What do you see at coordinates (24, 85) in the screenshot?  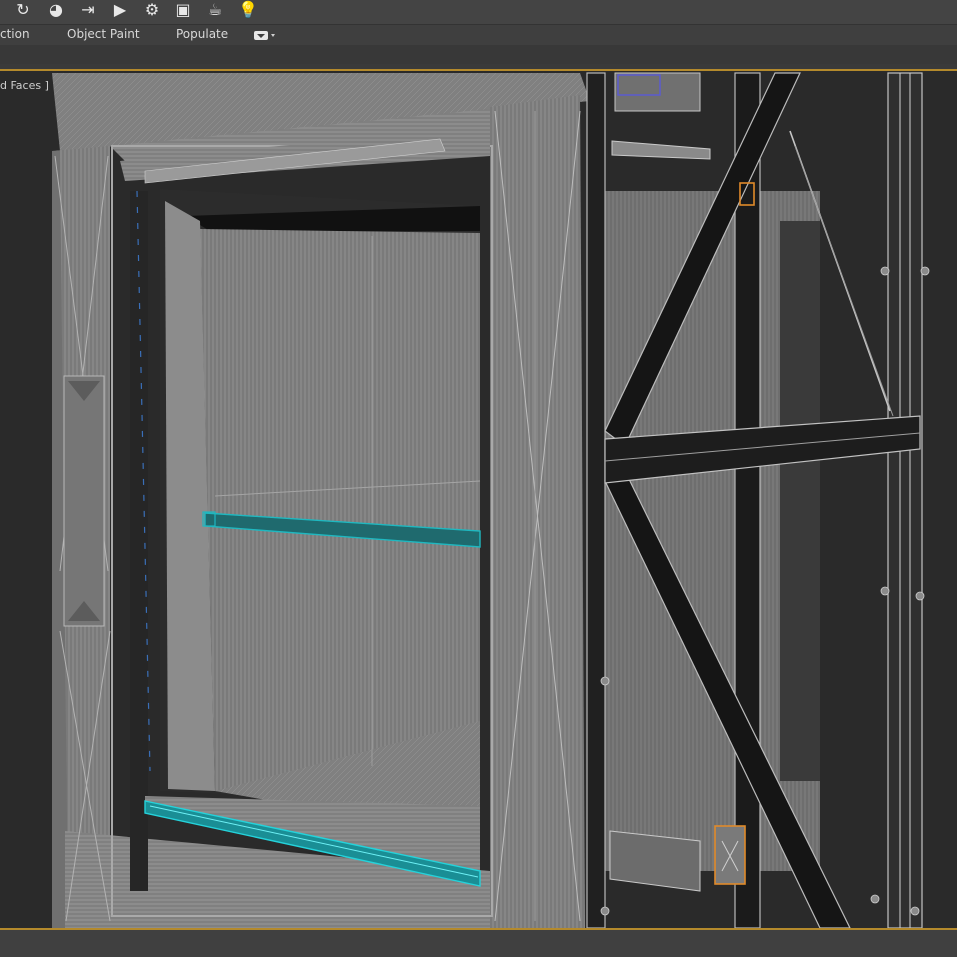 I see `viewport-shading-label: d Faces ]` at bounding box center [24, 85].